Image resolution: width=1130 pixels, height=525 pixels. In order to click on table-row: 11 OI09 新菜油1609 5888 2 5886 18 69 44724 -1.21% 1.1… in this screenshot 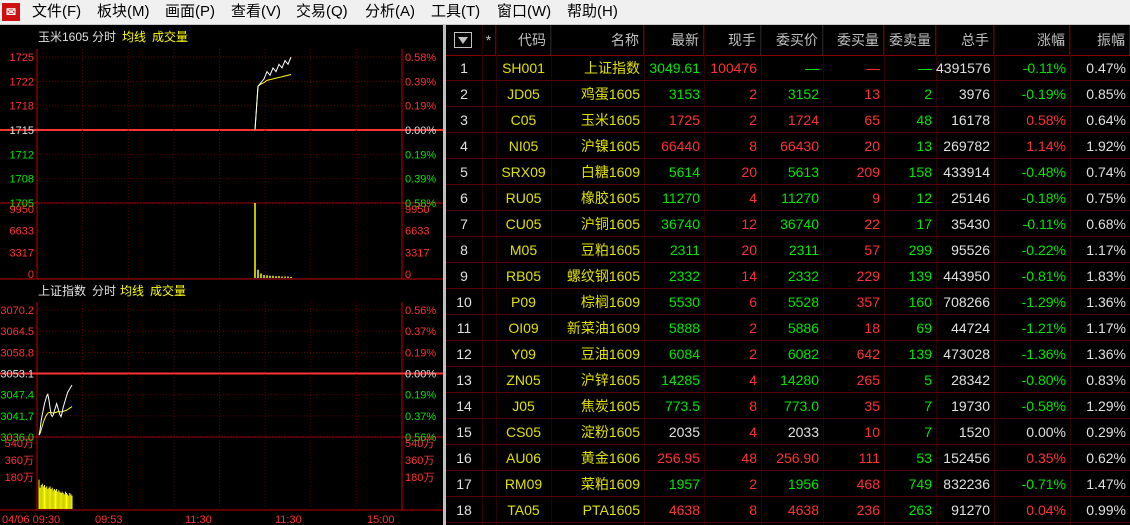, I will do `click(788, 328)`.